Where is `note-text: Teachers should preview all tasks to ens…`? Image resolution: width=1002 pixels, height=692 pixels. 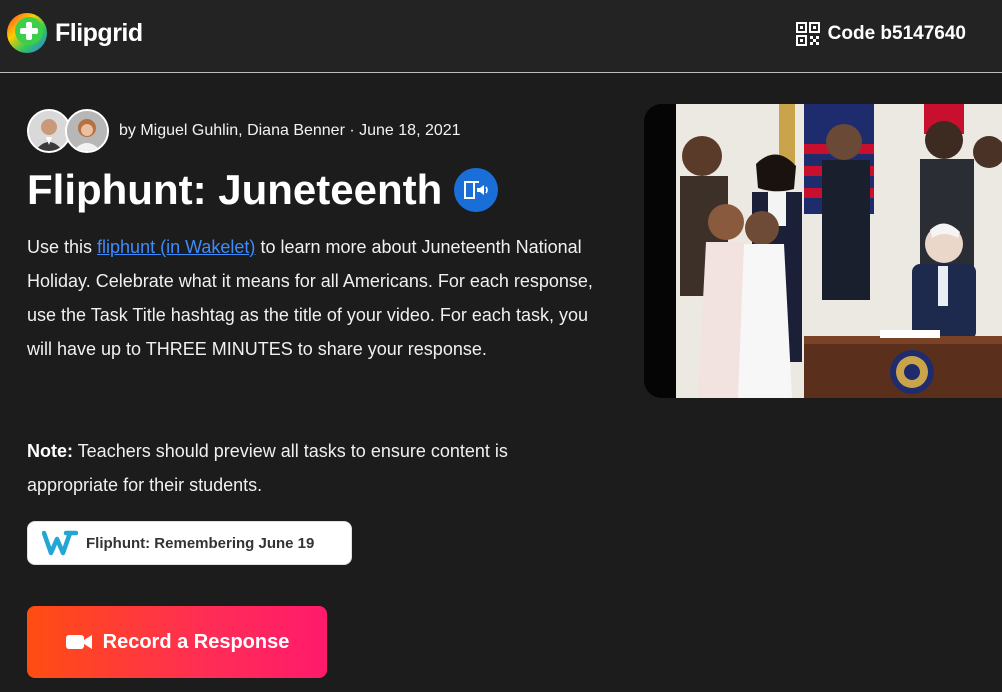
note-text: Teachers should preview all tasks to ens… is located at coordinates (267, 468).